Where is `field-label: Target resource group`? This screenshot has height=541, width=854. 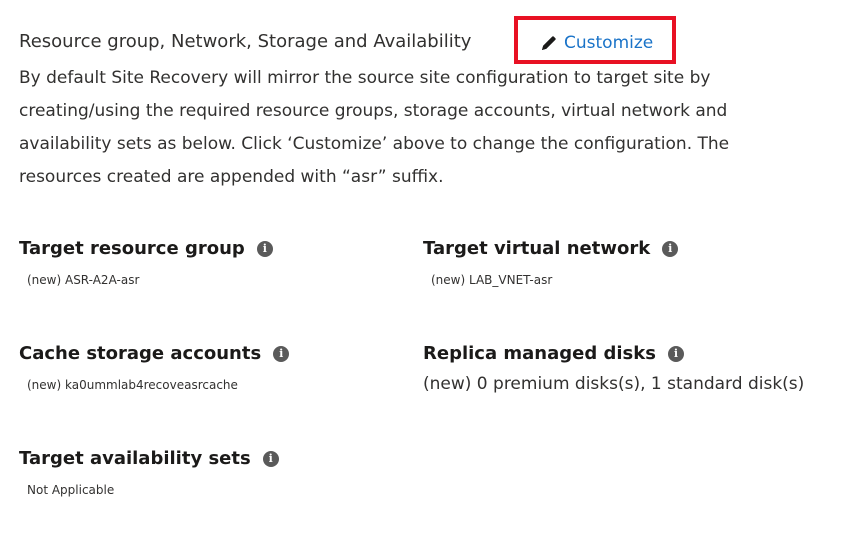
field-label: Target resource group is located at coordinates (132, 248).